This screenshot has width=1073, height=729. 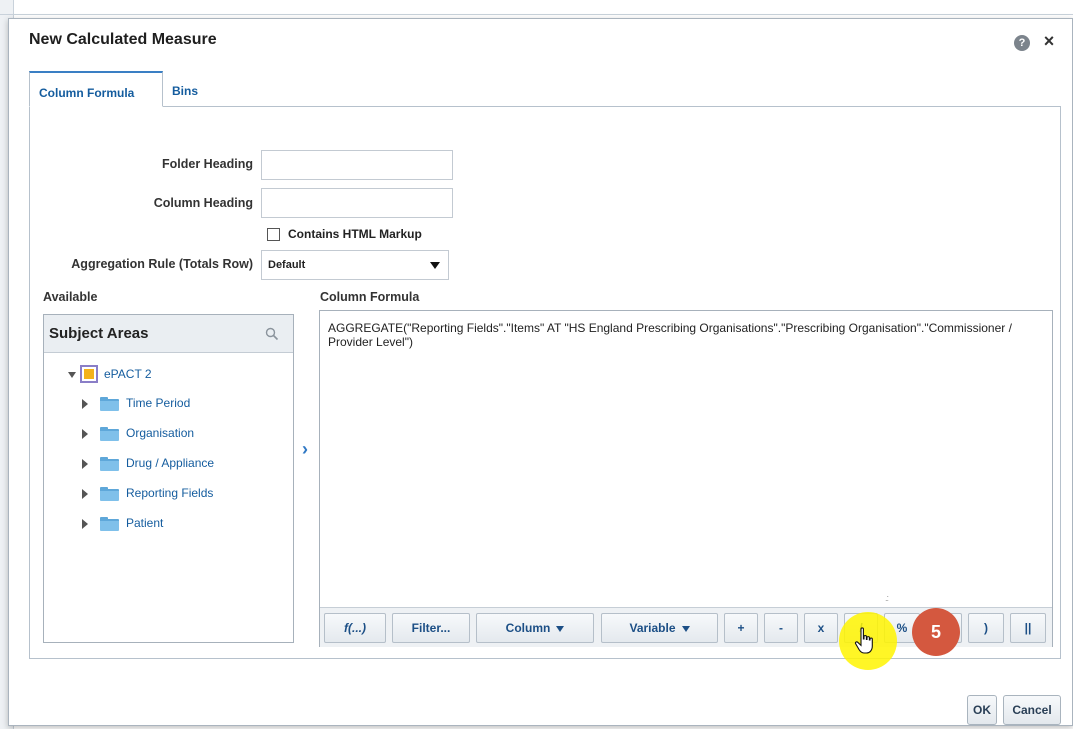 What do you see at coordinates (741, 628) in the screenshot?
I see `plus-operator-button: +` at bounding box center [741, 628].